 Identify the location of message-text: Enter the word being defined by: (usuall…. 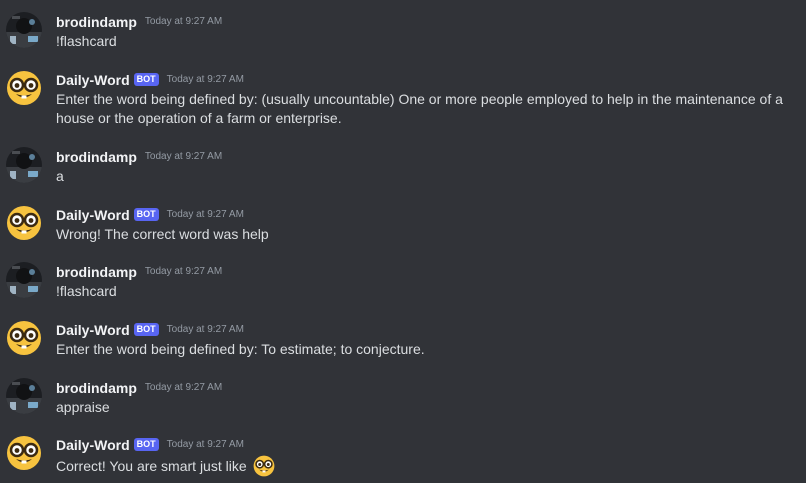
(419, 108).